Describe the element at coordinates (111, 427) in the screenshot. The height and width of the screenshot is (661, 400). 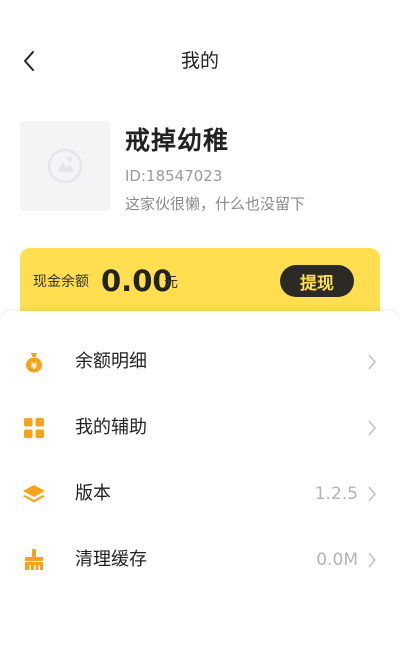
I see `menu-label: 我的辅助` at that location.